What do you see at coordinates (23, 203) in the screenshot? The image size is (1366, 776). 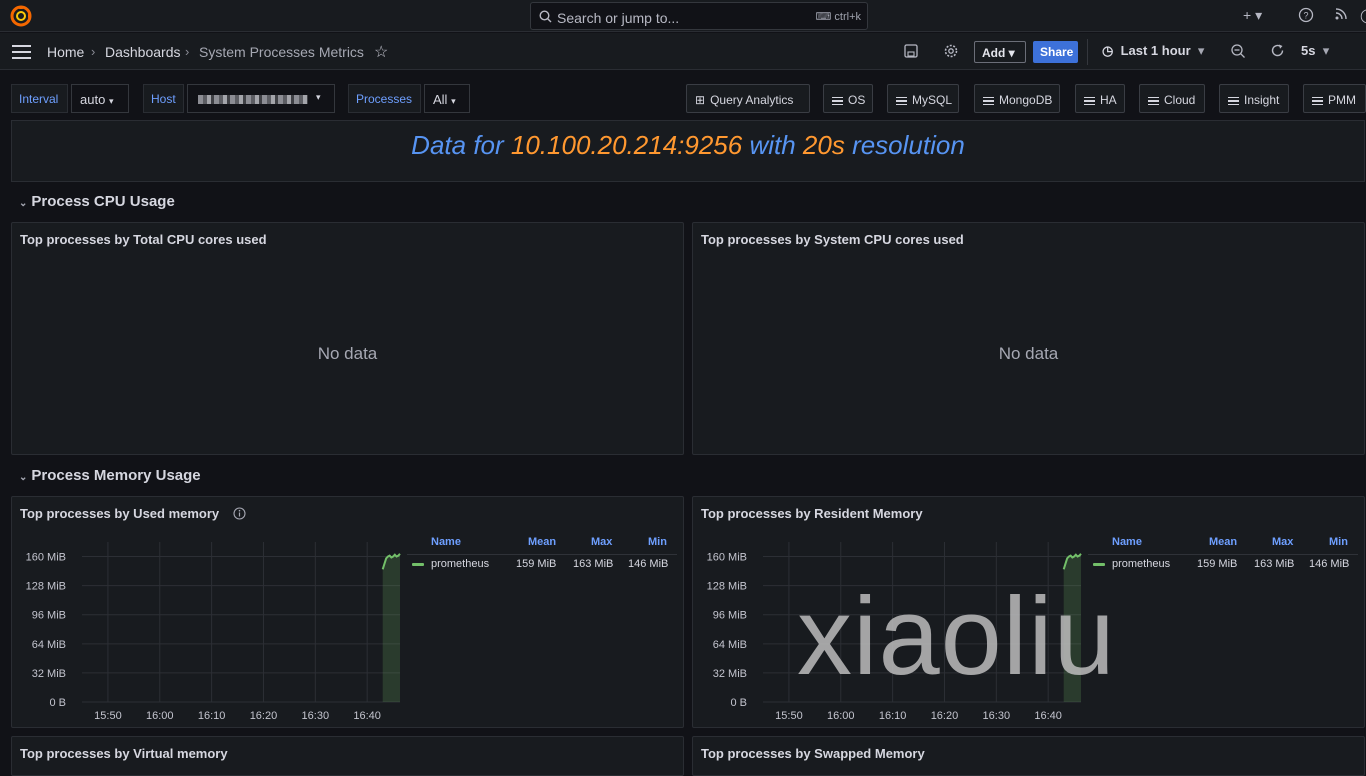 I see `chevron-down-icon: ⌄` at bounding box center [23, 203].